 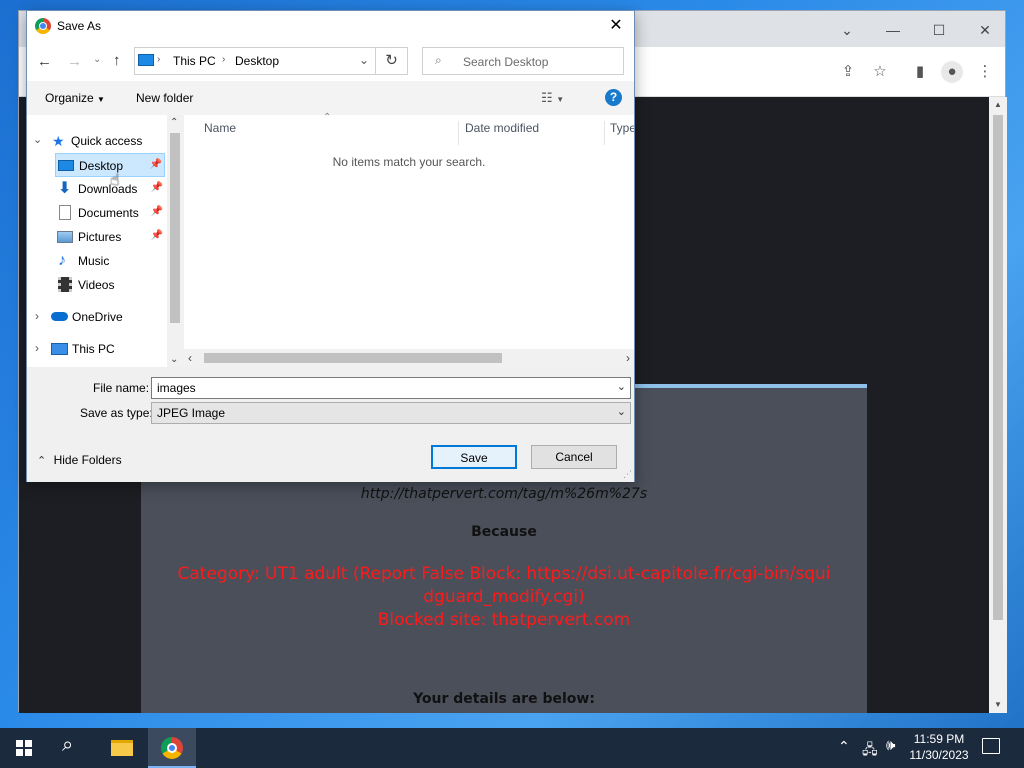 What do you see at coordinates (391, 388) in the screenshot?
I see `file-name-field: images ⌄` at bounding box center [391, 388].